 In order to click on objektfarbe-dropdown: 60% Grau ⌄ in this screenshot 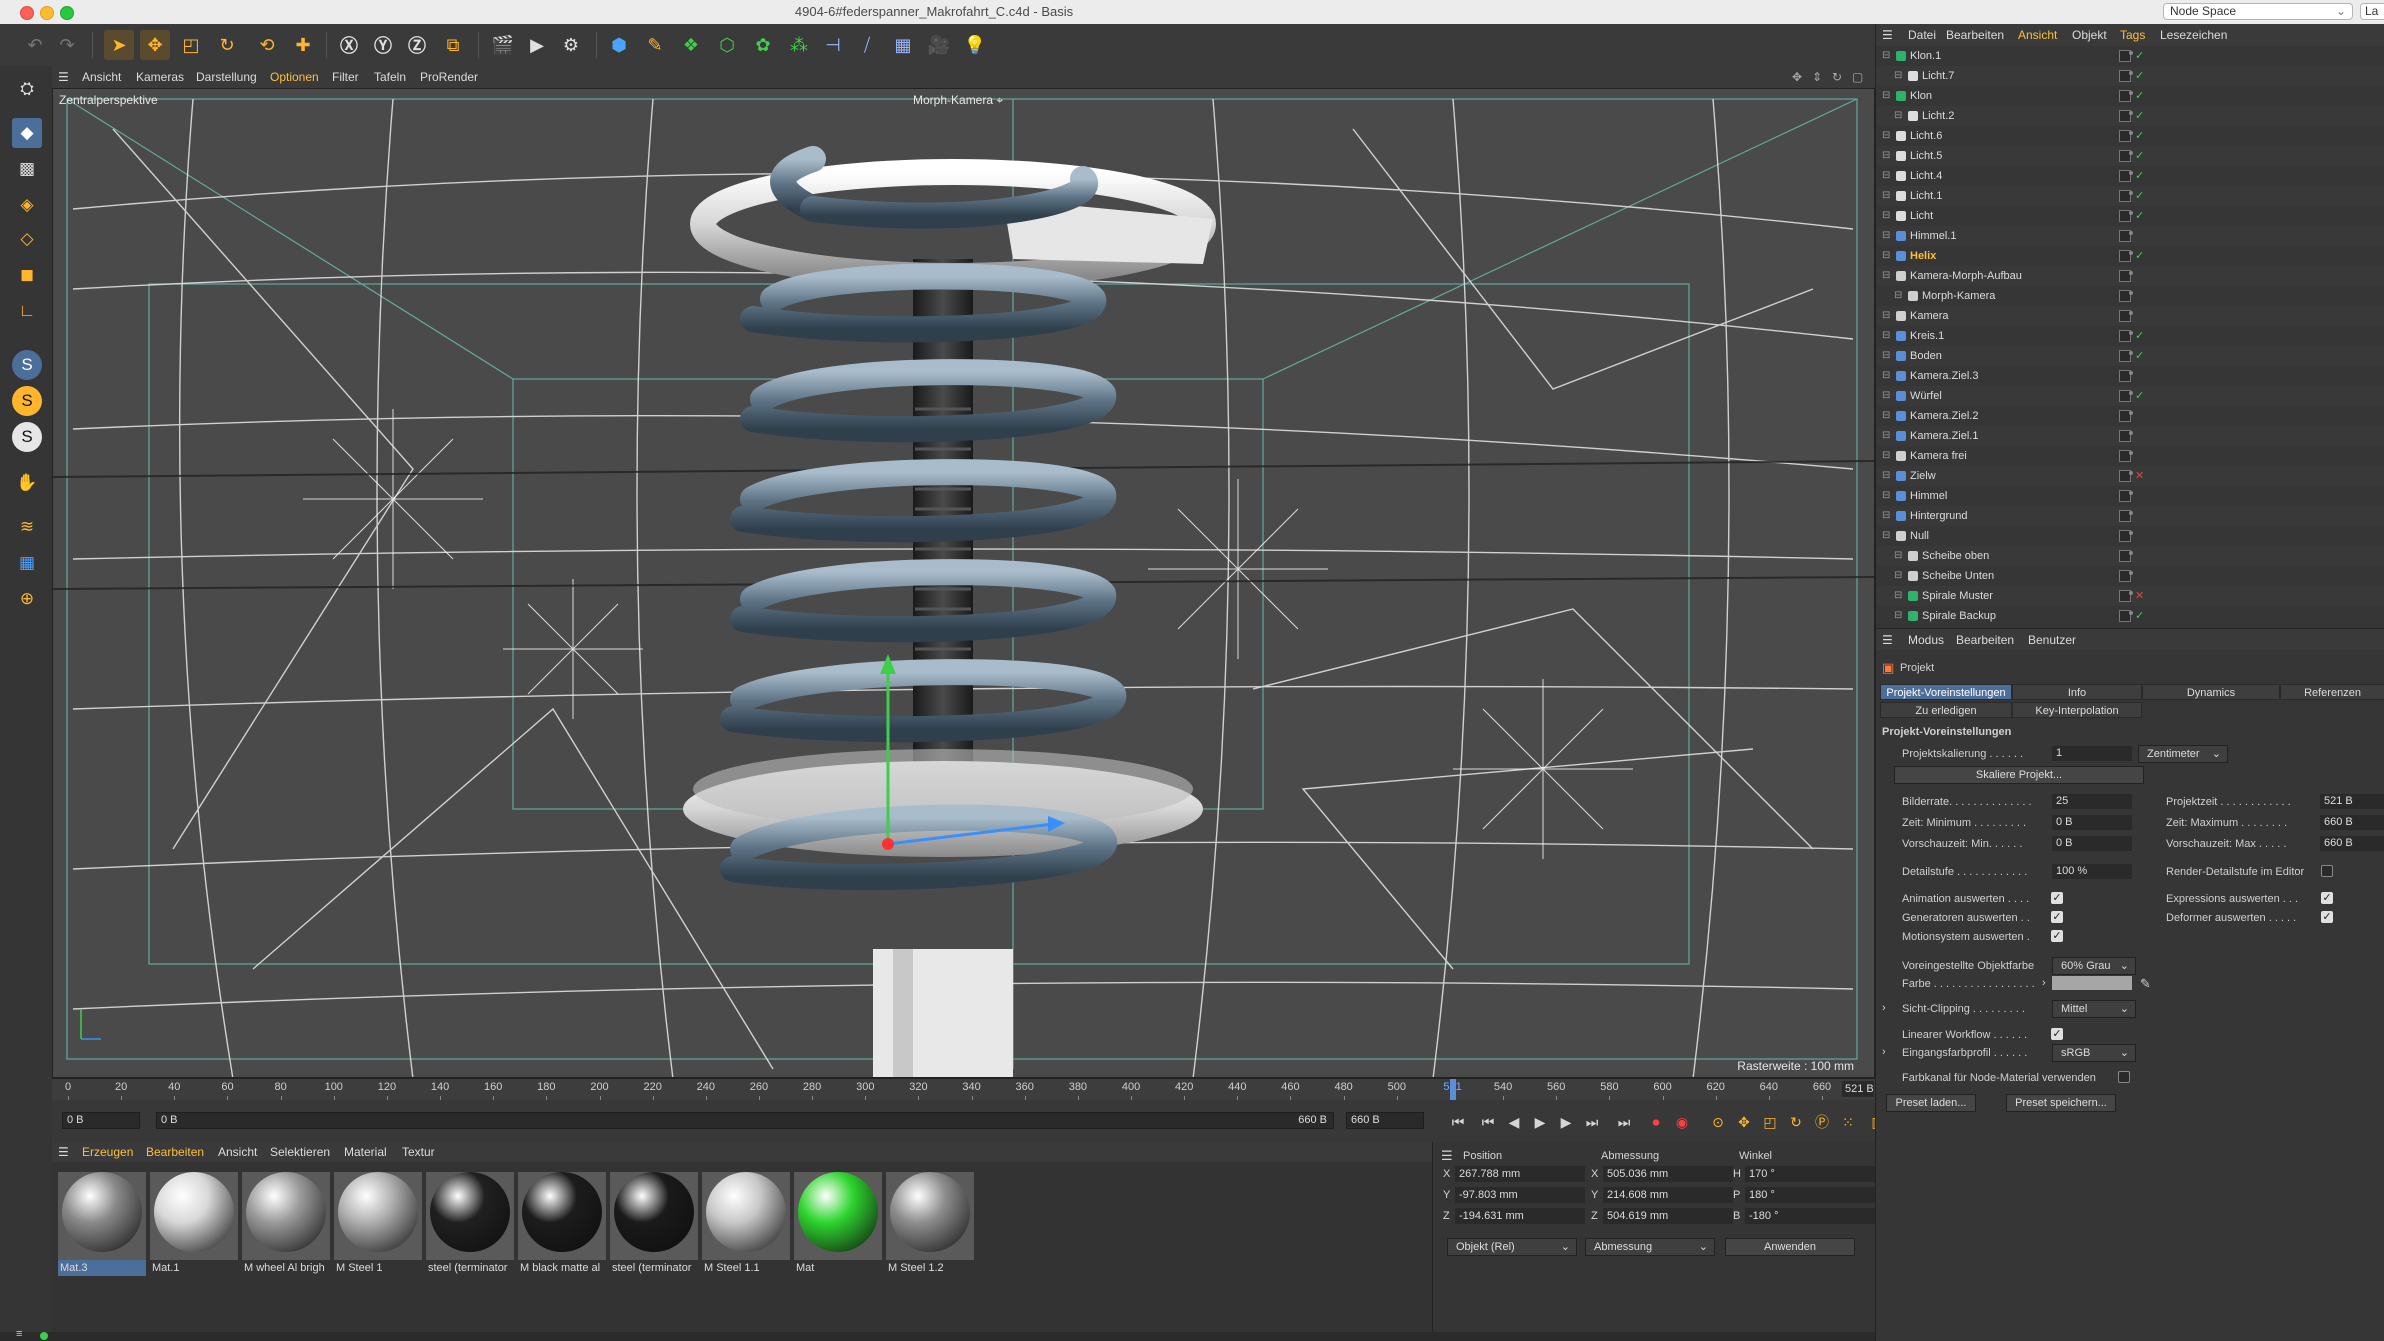, I will do `click(2094, 966)`.